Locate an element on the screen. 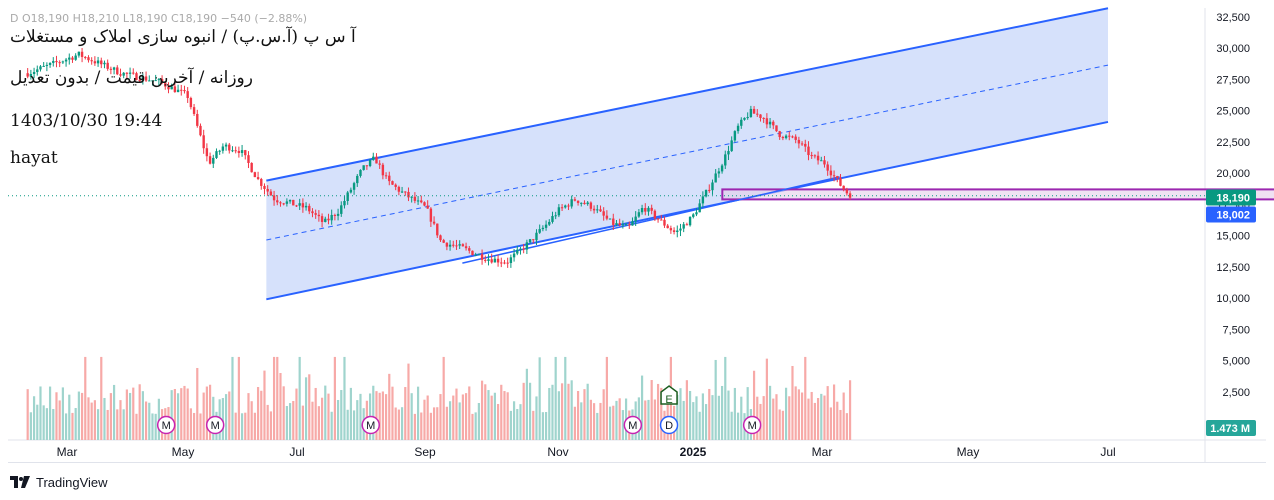 The image size is (1274, 500). footer-divider is located at coordinates (637, 462).